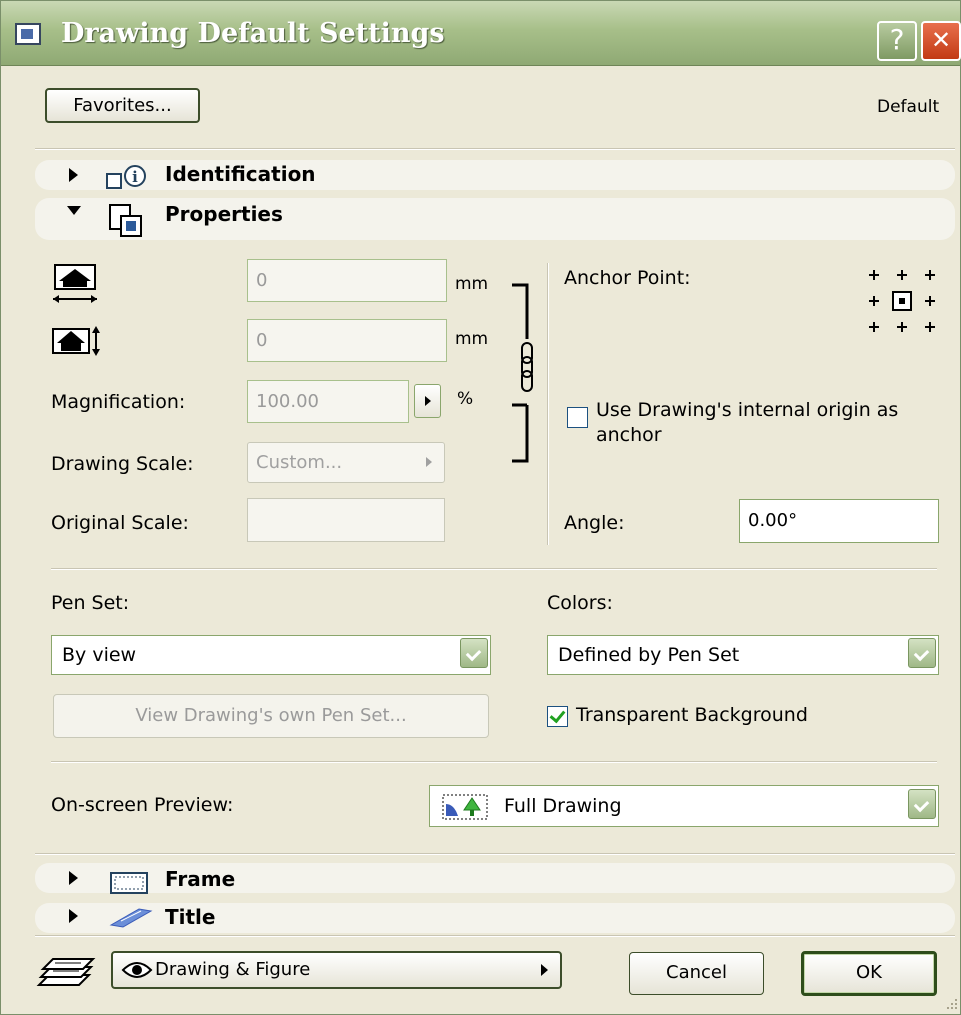  What do you see at coordinates (743, 655) in the screenshot?
I see `colors-select: Defined by Pen Set` at bounding box center [743, 655].